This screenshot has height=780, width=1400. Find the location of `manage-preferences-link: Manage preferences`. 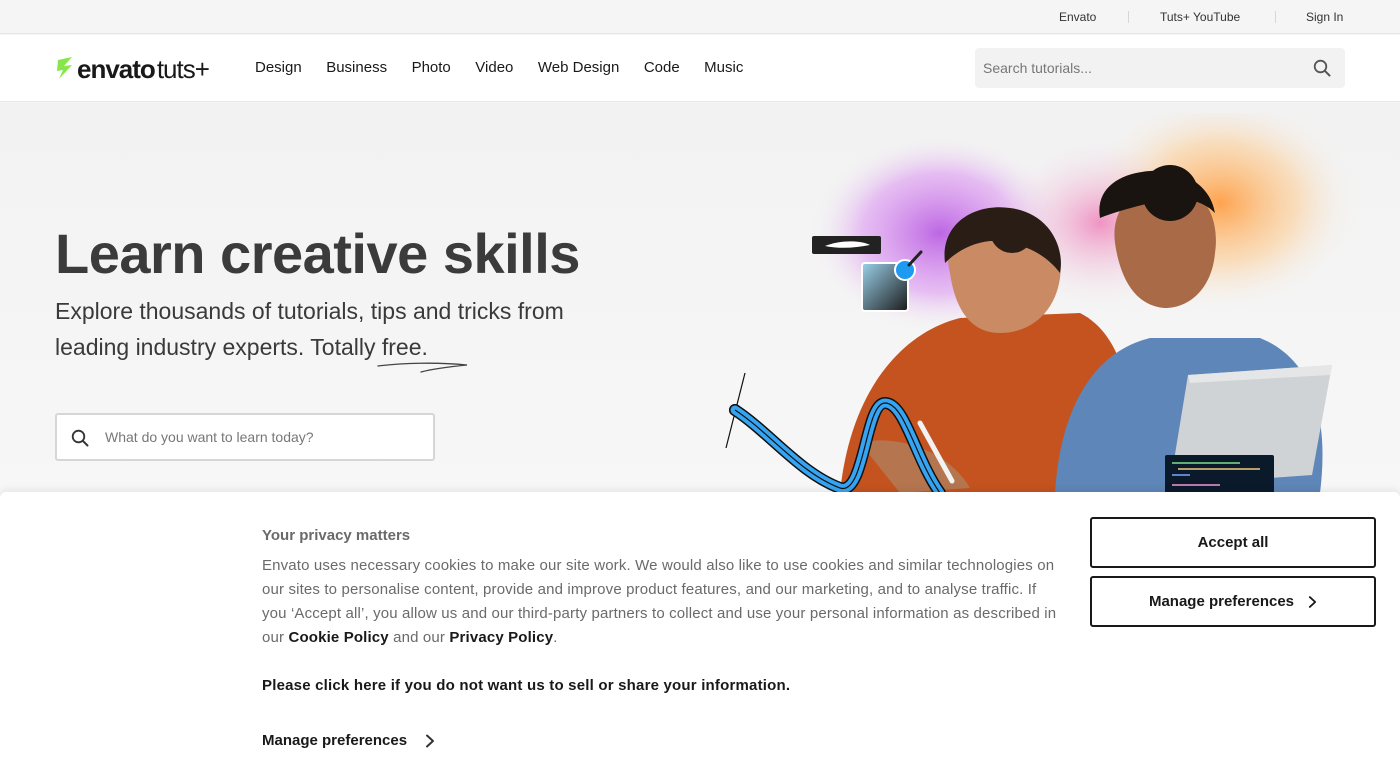

manage-preferences-link: Manage preferences is located at coordinates (348, 740).